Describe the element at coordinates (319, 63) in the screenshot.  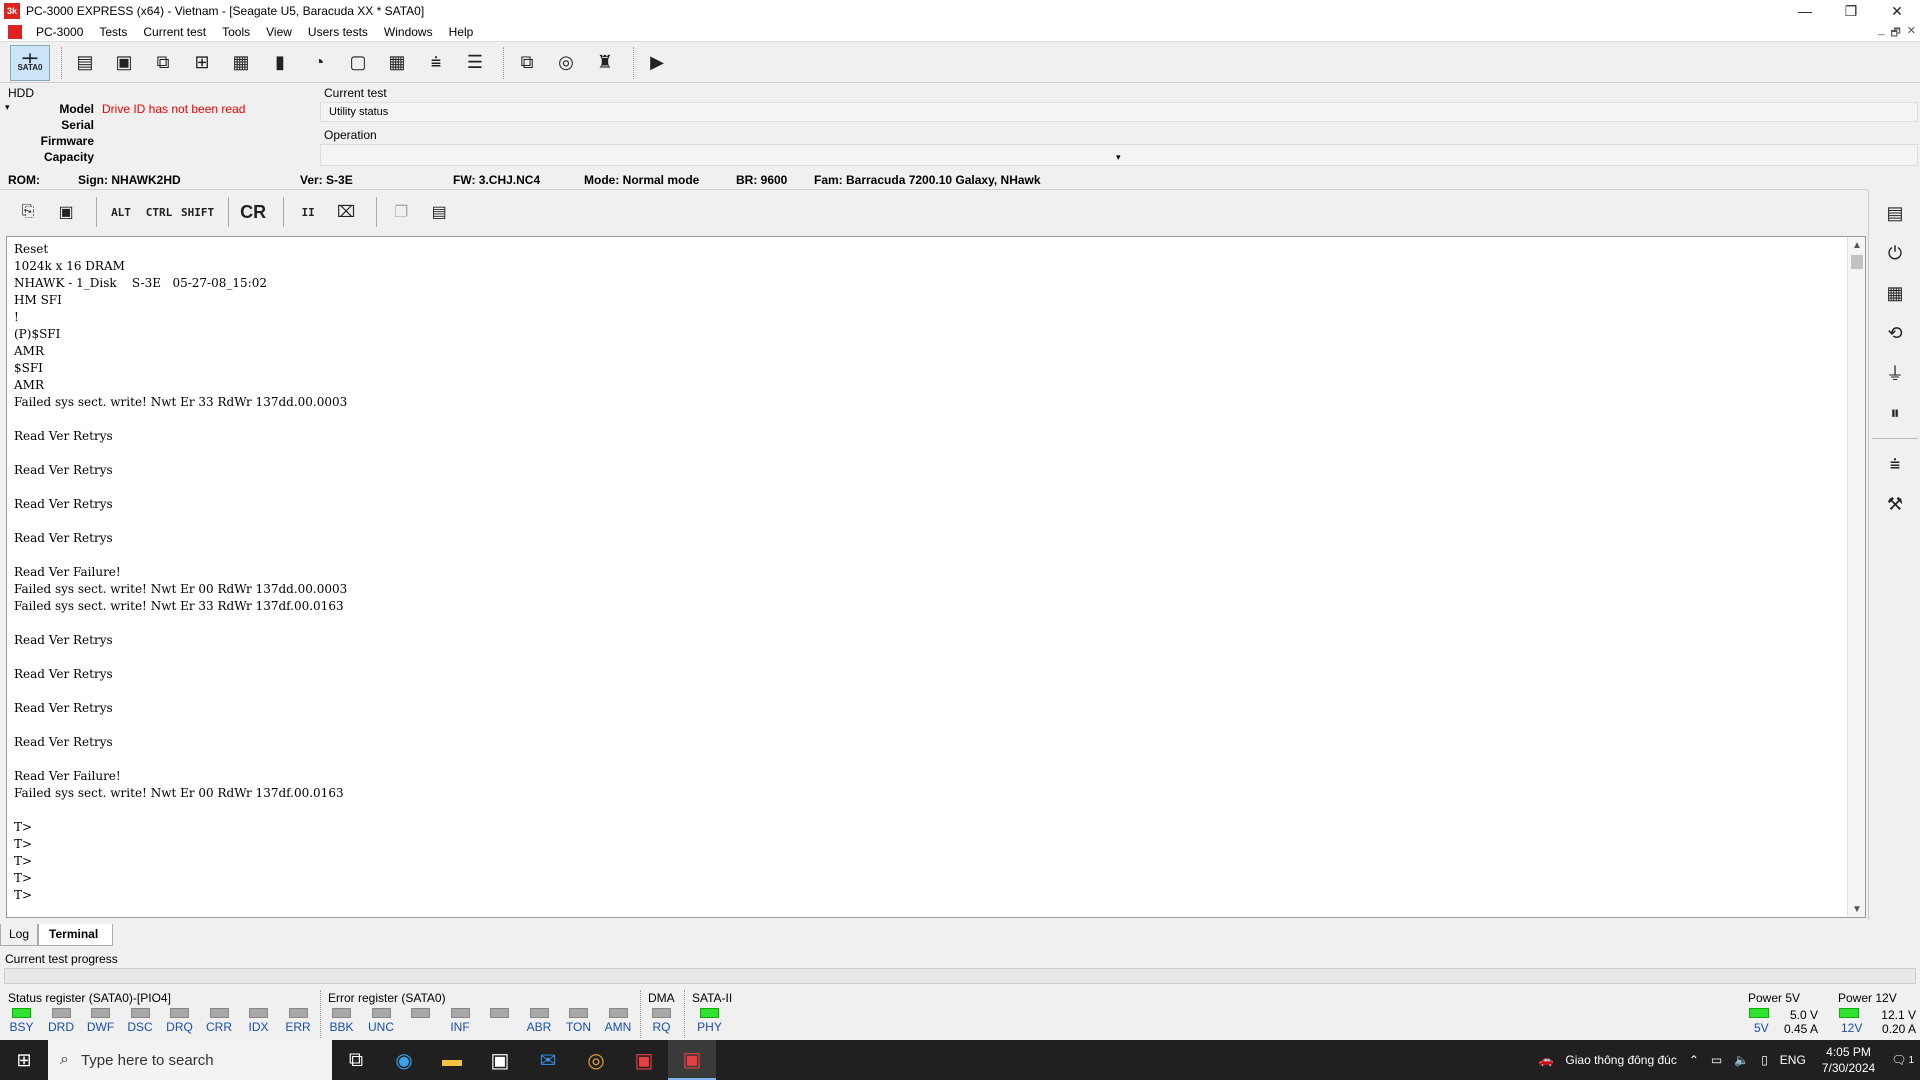
I see `disk-icon: ◔` at that location.